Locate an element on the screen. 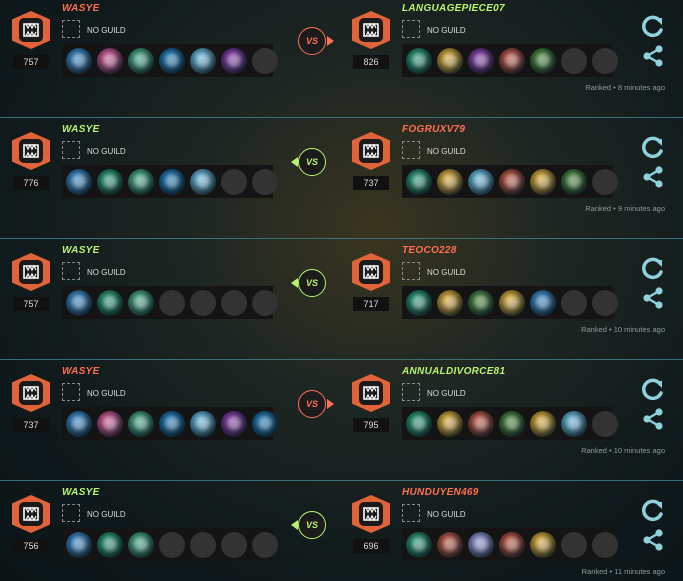 This screenshot has width=683, height=581. player-name-link: HUNDUYEN469 is located at coordinates (440, 492).